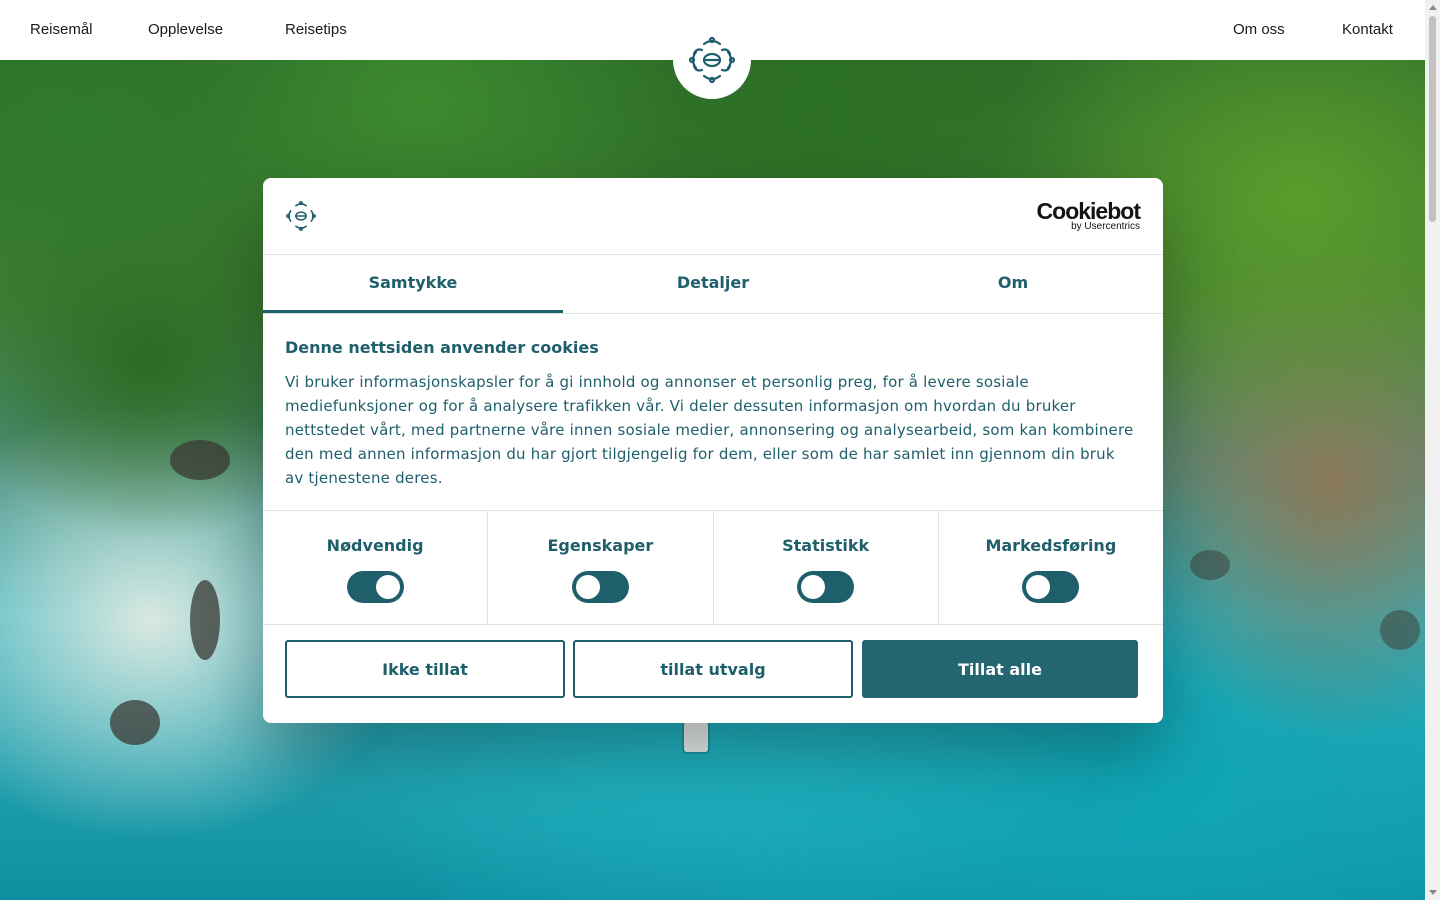 This screenshot has height=900, width=1440. I want to click on page-scrollbar, so click(1432, 450).